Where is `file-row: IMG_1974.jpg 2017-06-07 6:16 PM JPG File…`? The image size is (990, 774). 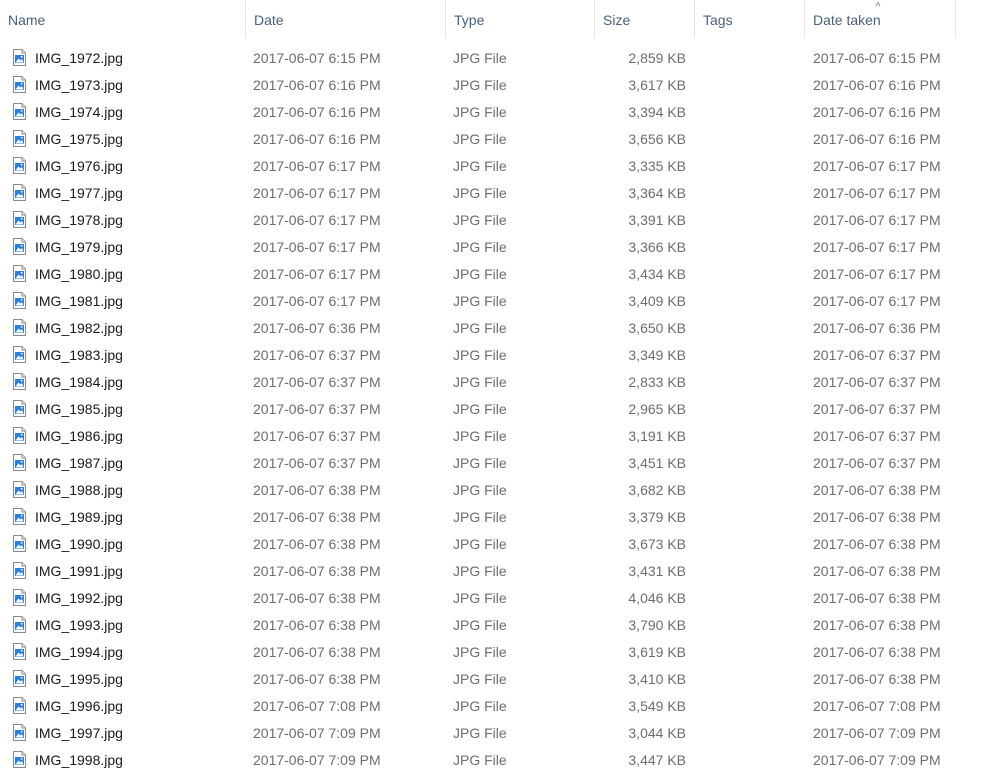 file-row: IMG_1974.jpg 2017-06-07 6:16 PM JPG File… is located at coordinates (495, 112).